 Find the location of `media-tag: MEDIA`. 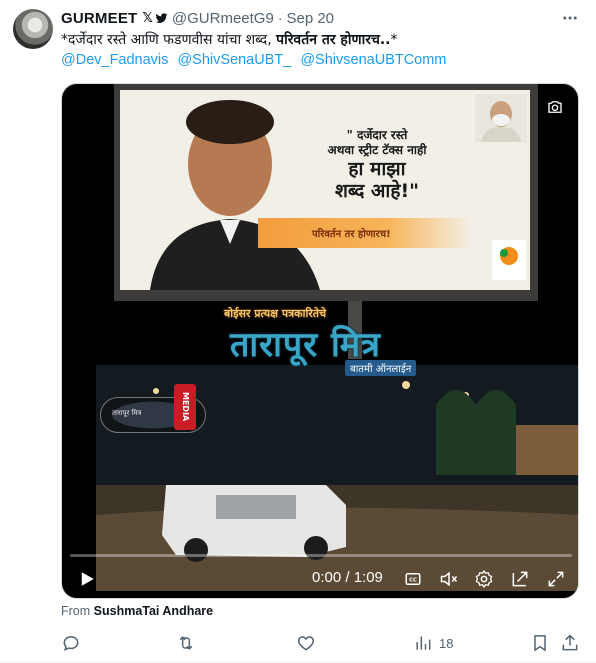

media-tag: MEDIA is located at coordinates (185, 407).